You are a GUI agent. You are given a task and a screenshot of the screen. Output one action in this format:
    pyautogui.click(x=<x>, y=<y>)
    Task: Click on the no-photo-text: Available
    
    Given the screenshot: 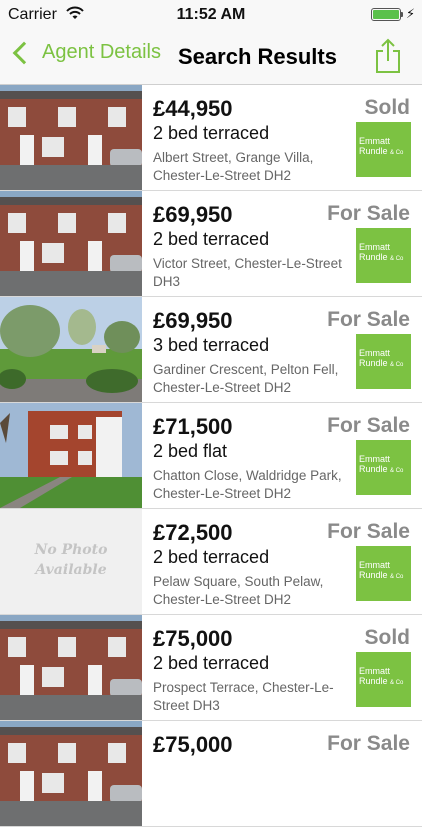 What is the action you would take?
    pyautogui.click(x=71, y=570)
    